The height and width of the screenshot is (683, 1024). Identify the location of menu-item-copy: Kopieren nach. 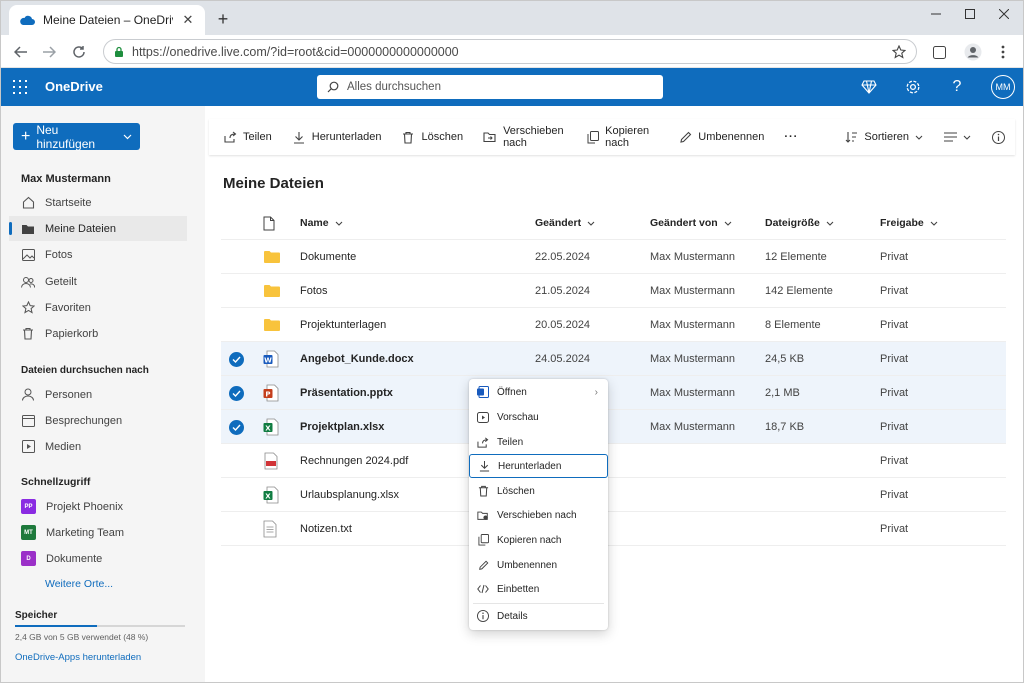
(538, 540).